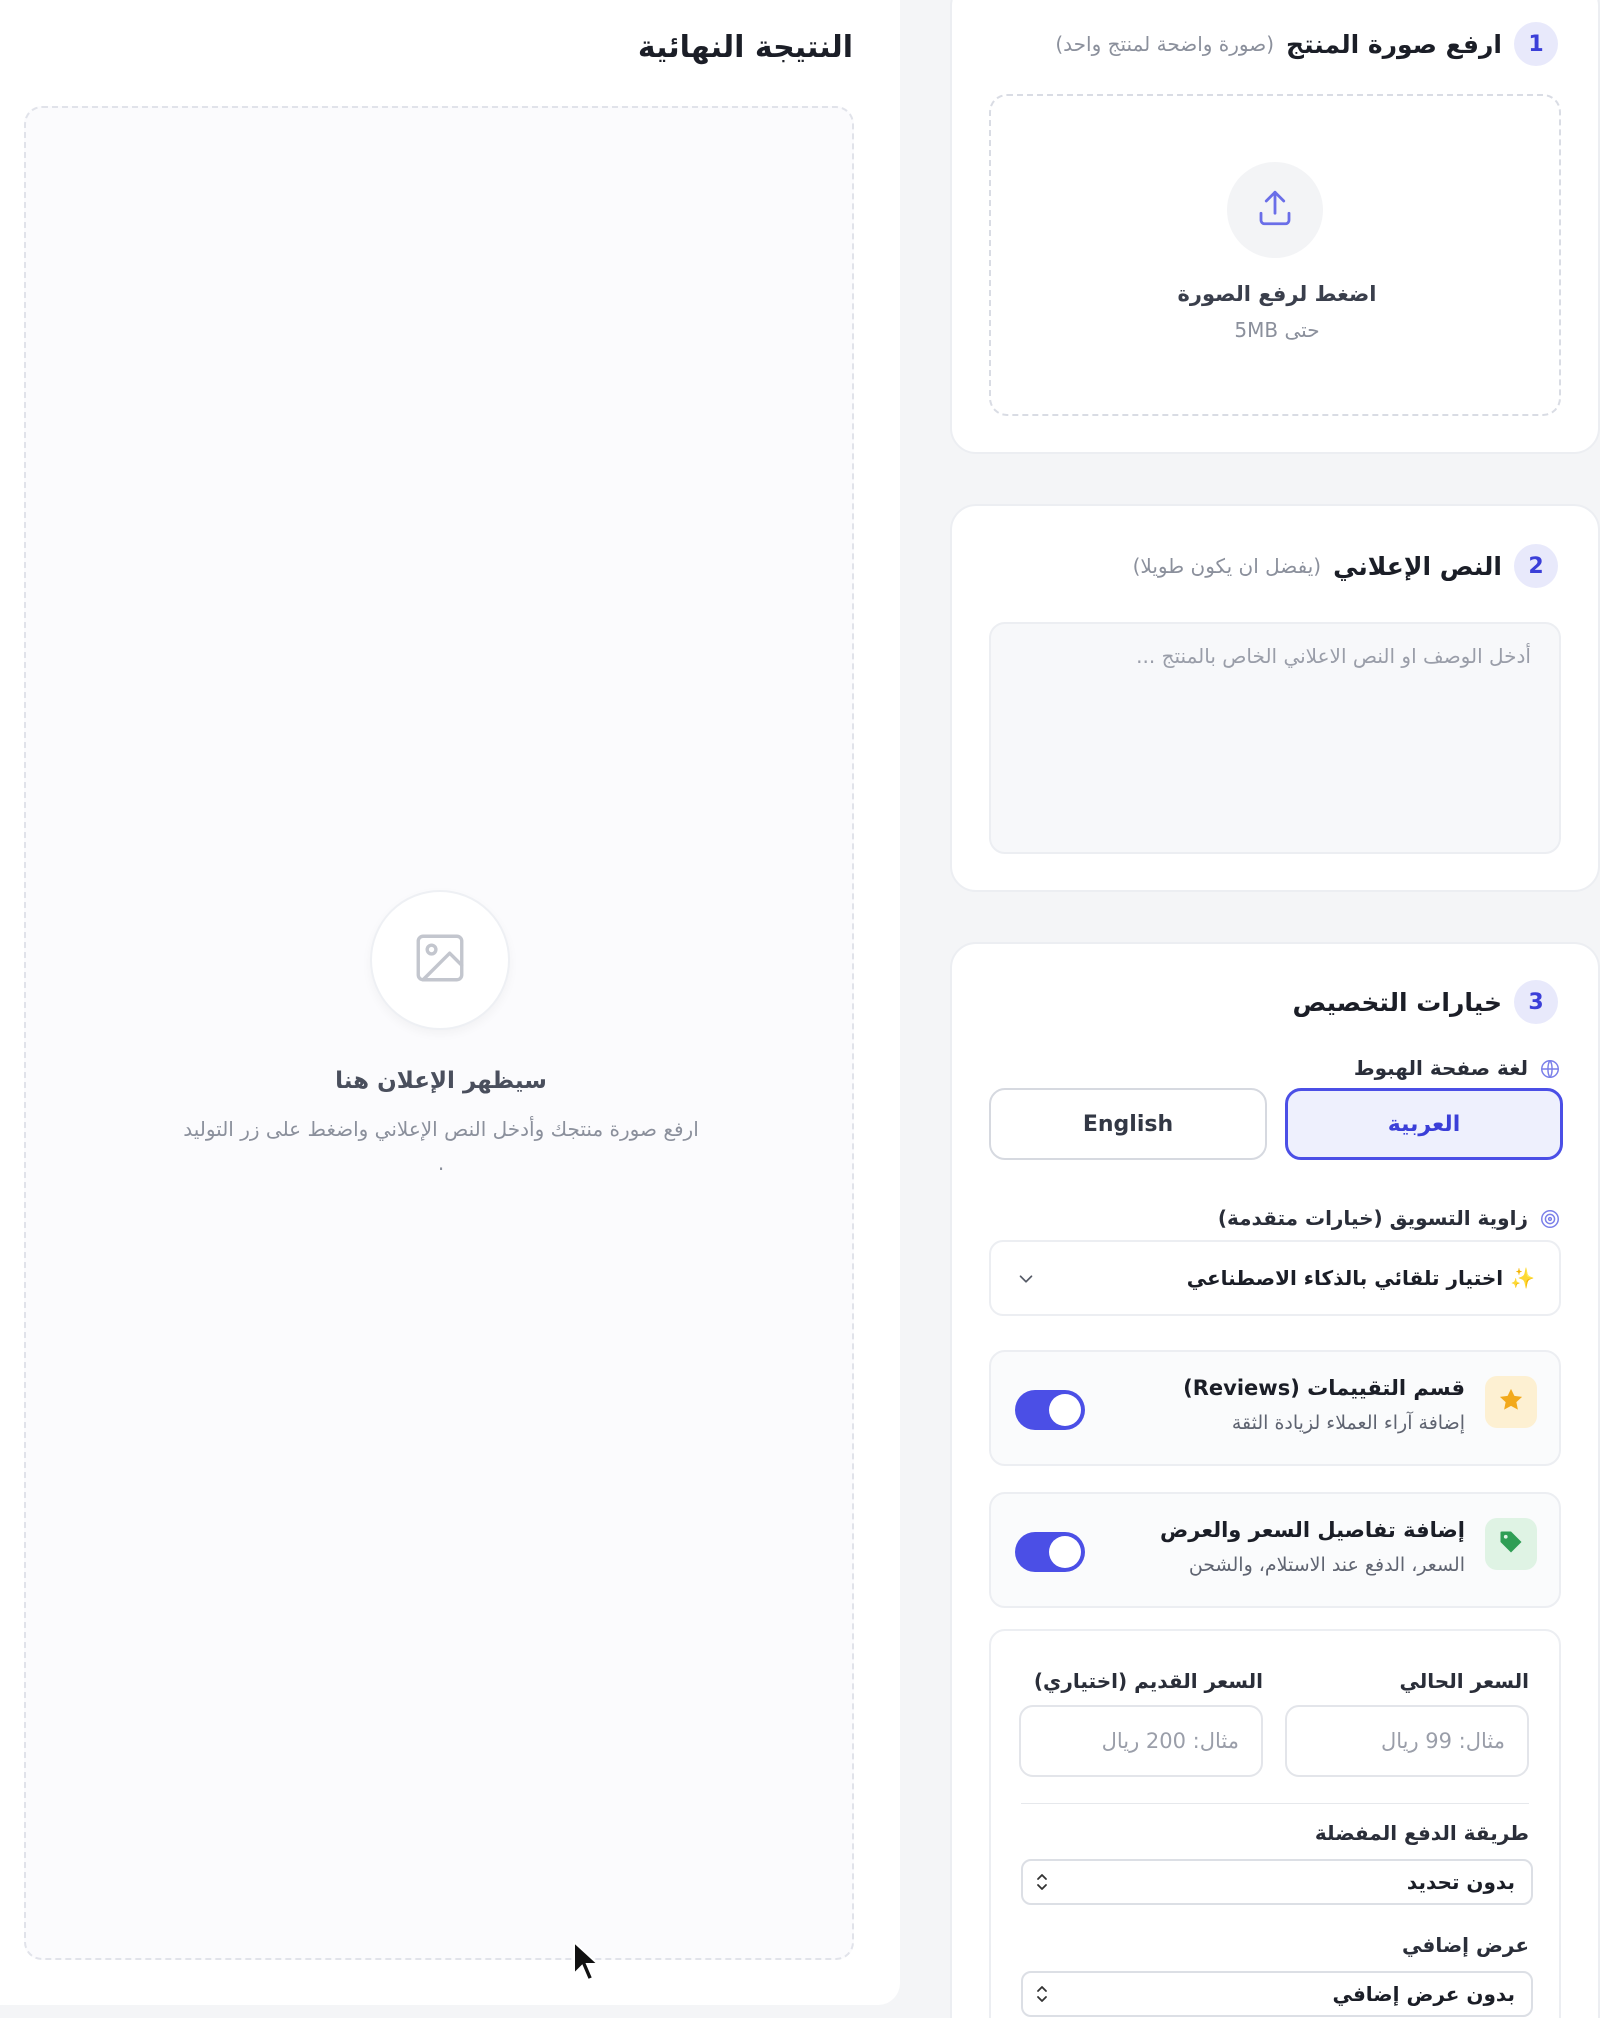 The height and width of the screenshot is (2018, 1600). What do you see at coordinates (1536, 44) in the screenshot?
I see `step1-number: 1` at bounding box center [1536, 44].